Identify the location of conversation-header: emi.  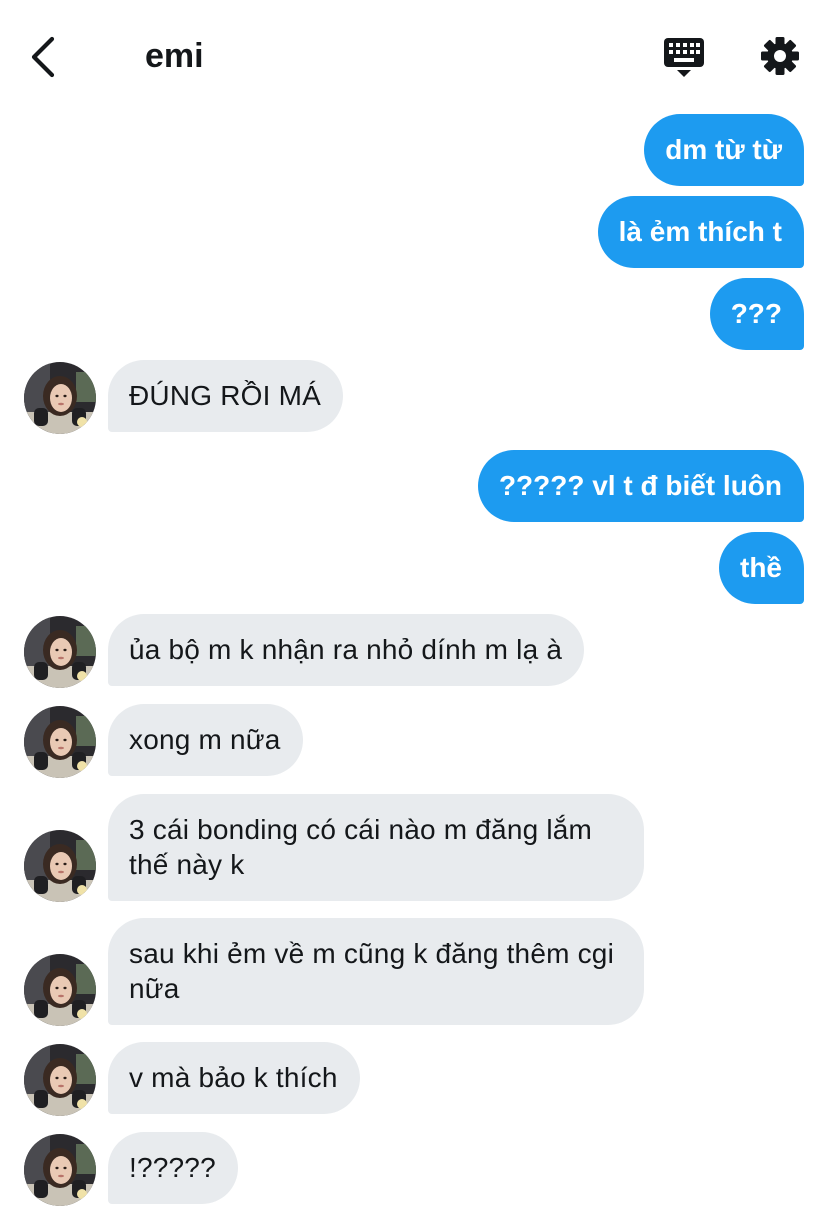
(414, 55).